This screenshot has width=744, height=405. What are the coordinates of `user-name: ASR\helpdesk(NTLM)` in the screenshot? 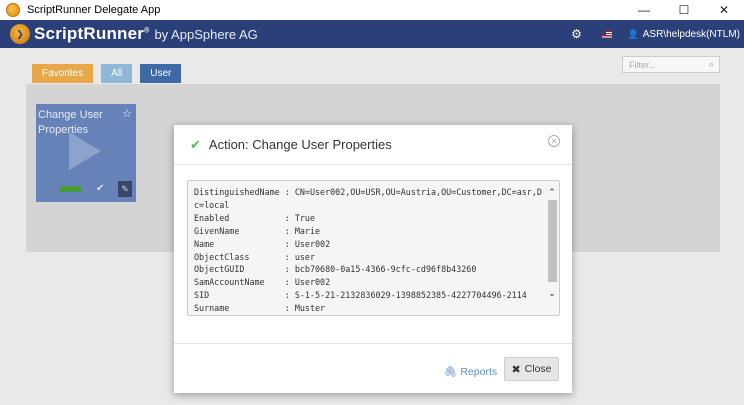 It's located at (691, 34).